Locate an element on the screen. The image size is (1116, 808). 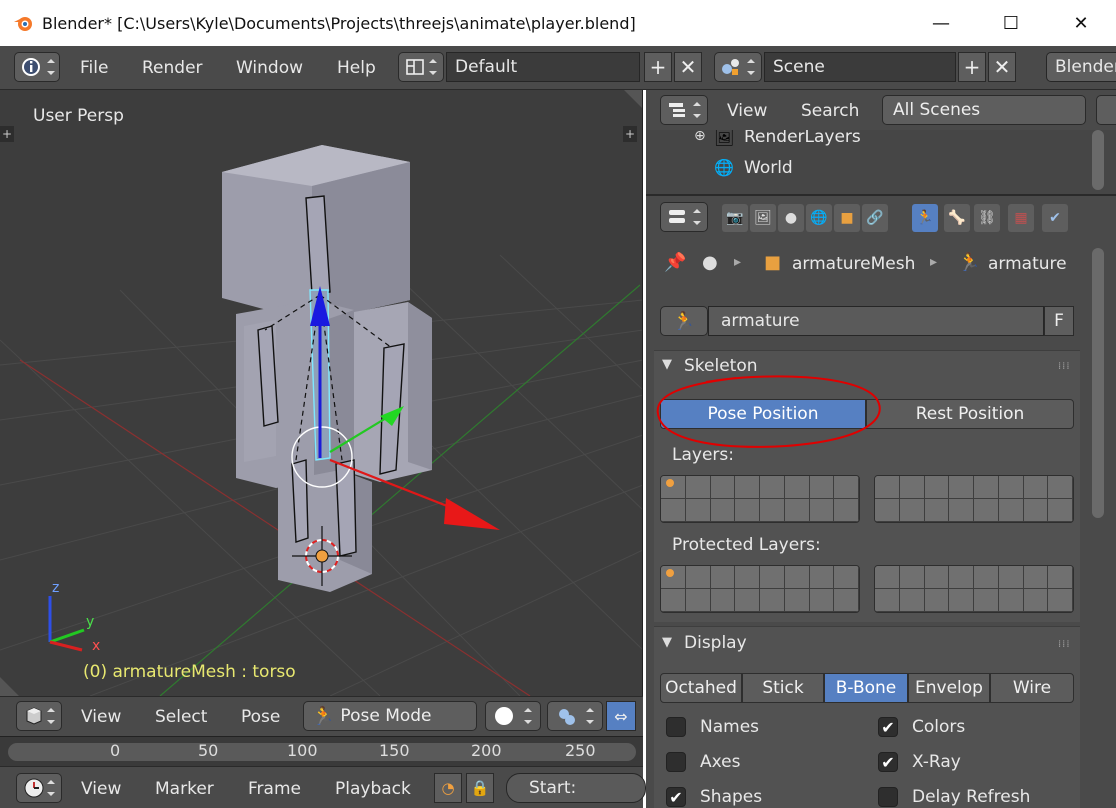
constraints-tab: 🔗 is located at coordinates (875, 218).